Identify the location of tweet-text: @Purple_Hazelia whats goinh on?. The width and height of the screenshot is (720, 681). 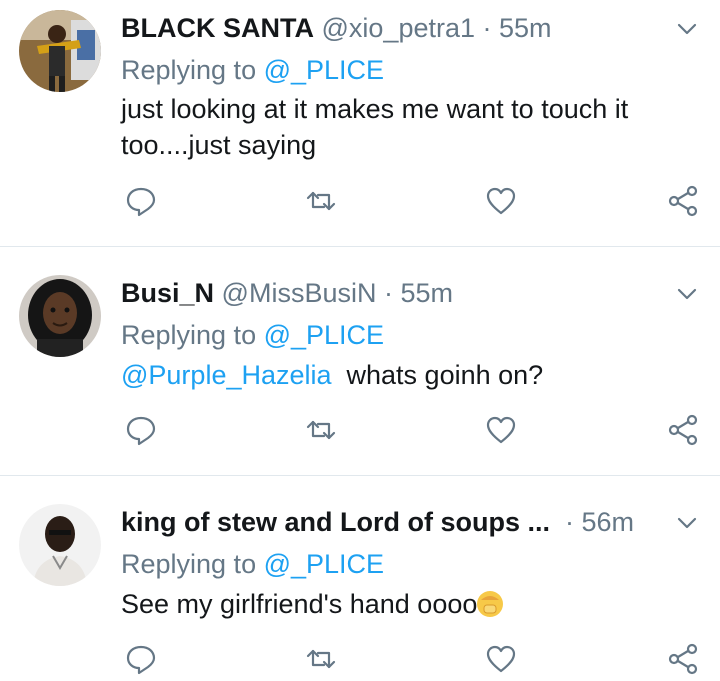
(401, 375).